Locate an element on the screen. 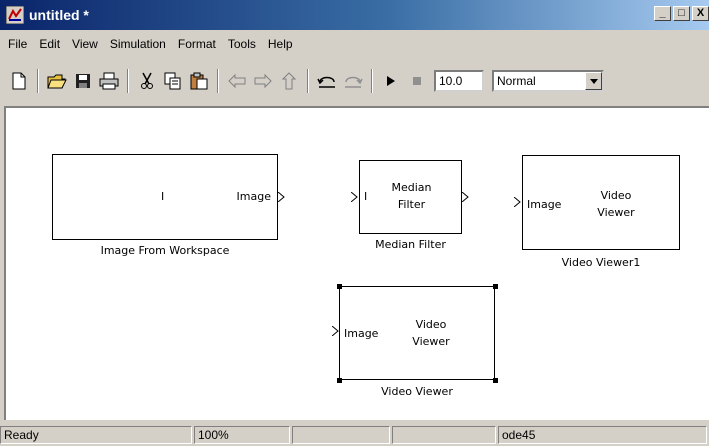 This screenshot has height=446, width=709. output-port-label: Image is located at coordinates (253, 196).